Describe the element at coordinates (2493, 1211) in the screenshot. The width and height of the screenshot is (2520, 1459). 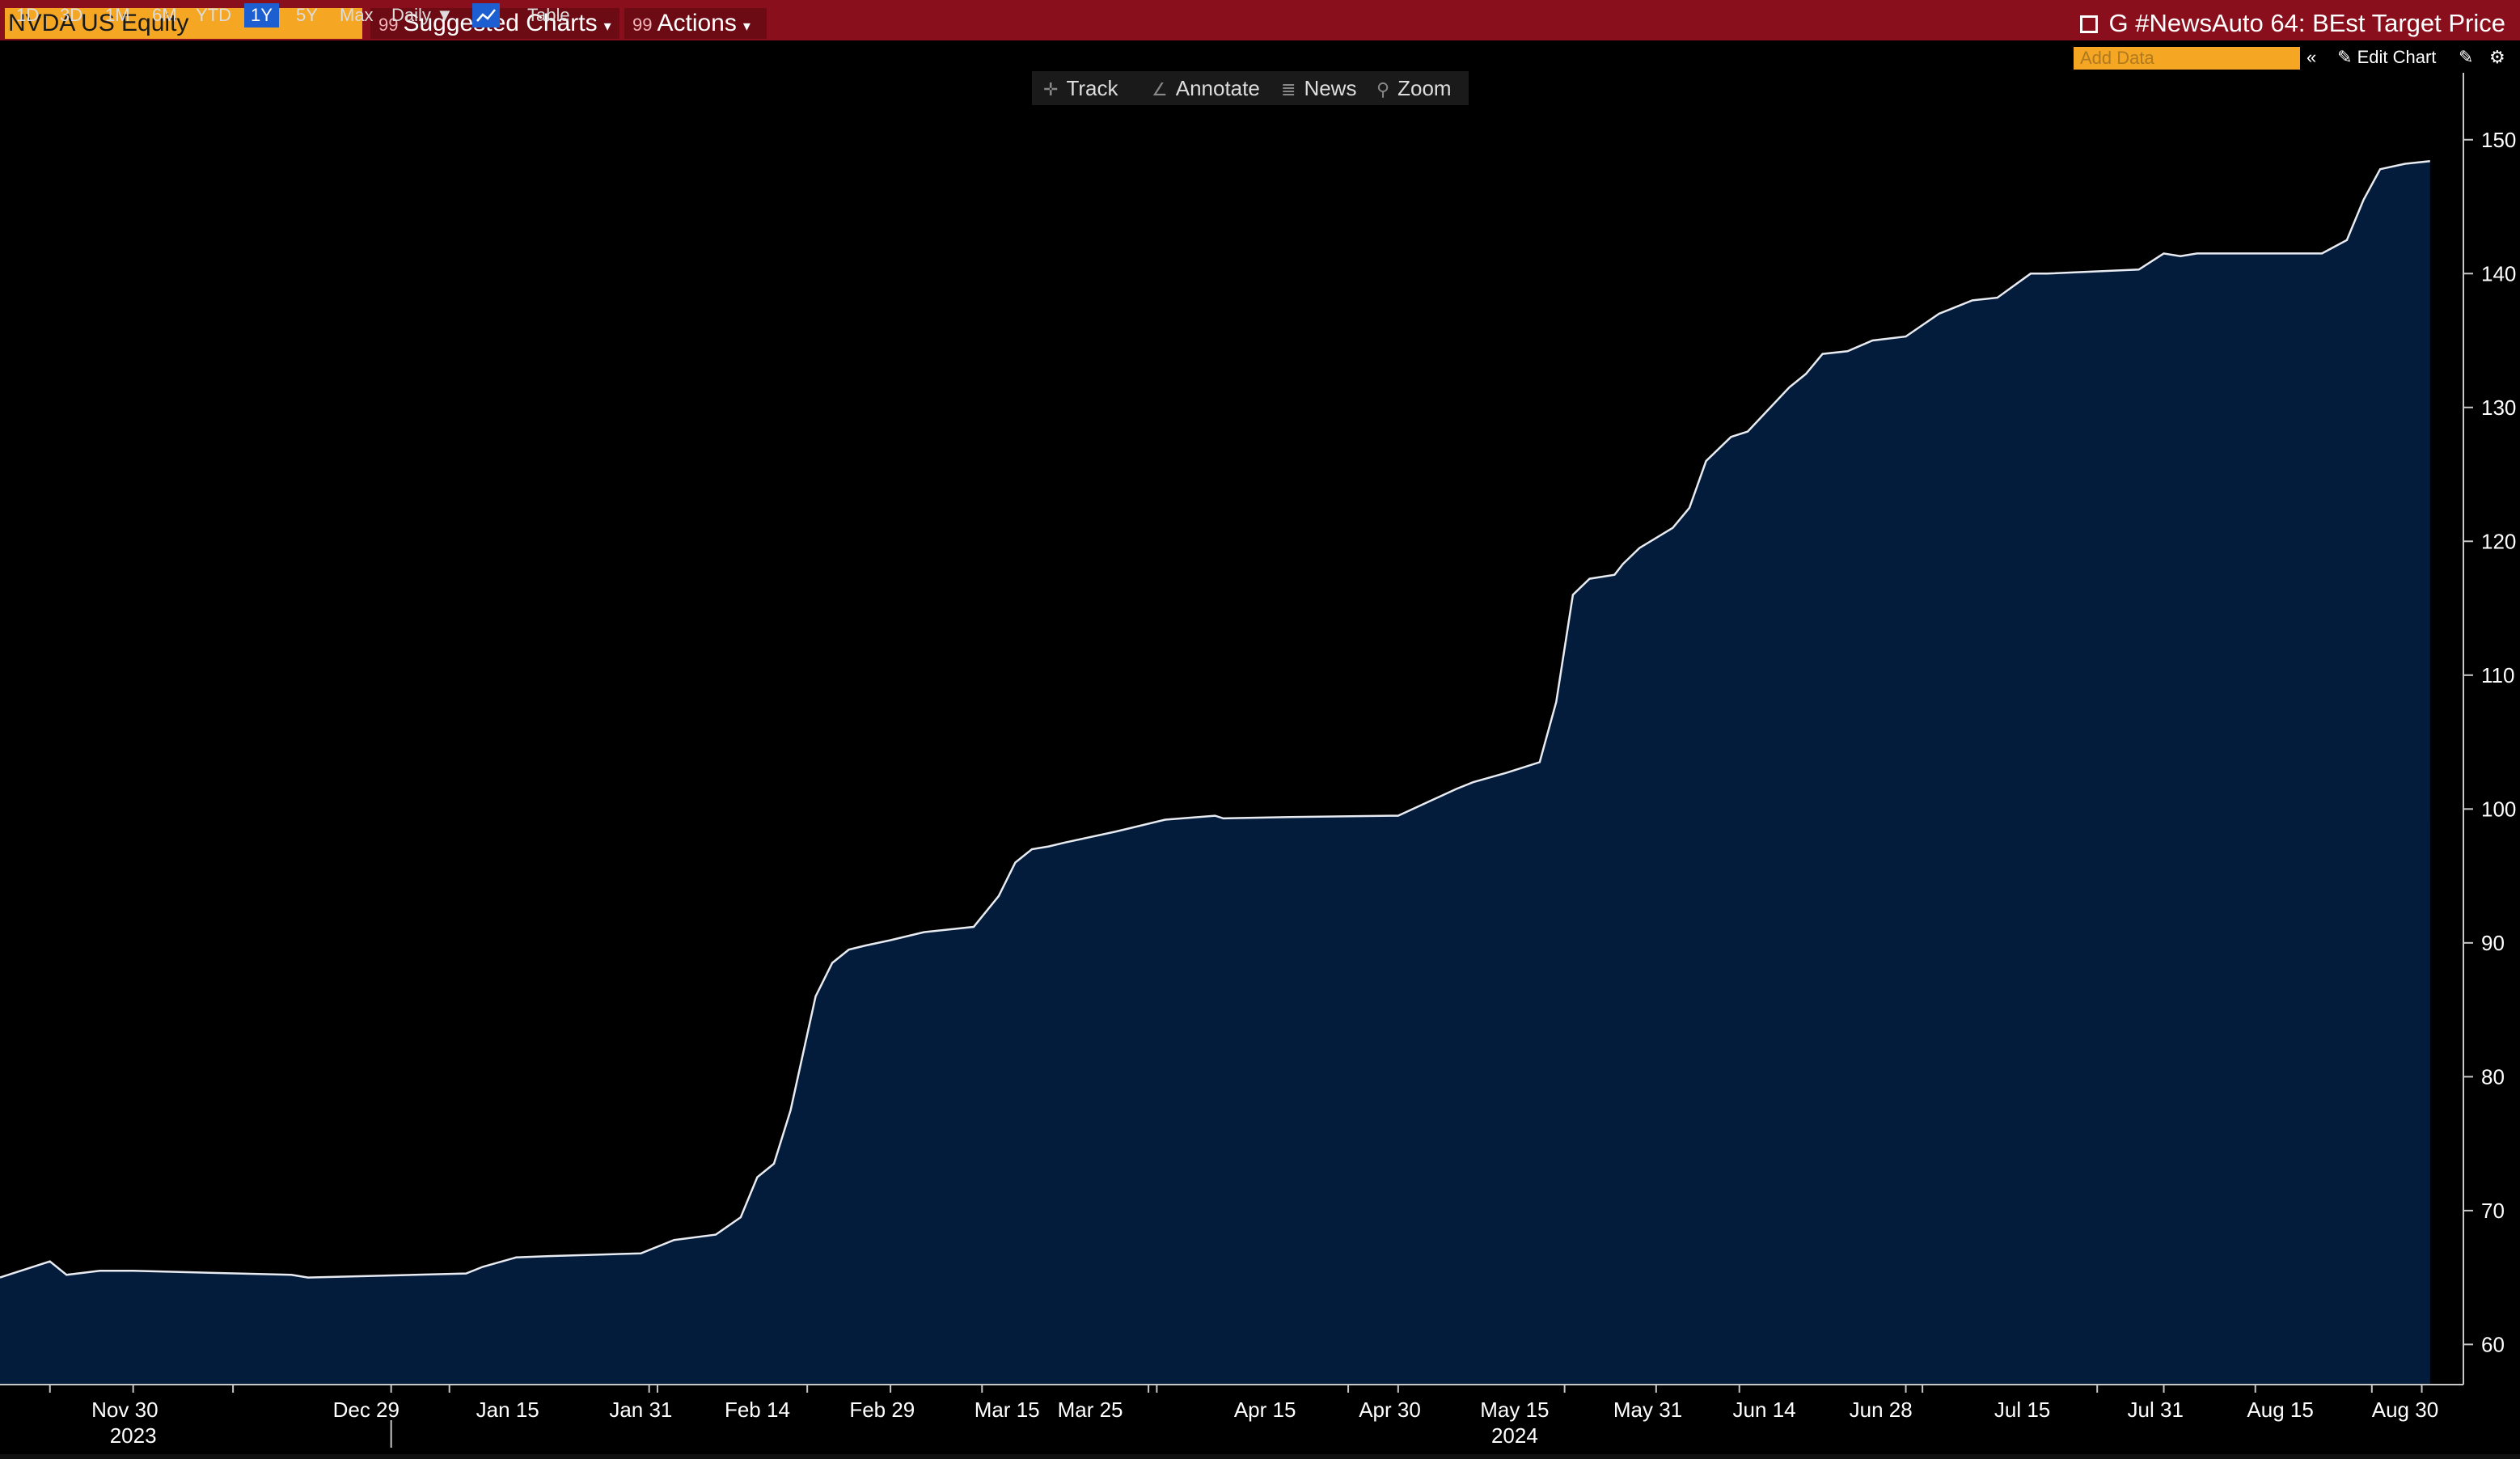
I see `y-tick-label: 70` at that location.